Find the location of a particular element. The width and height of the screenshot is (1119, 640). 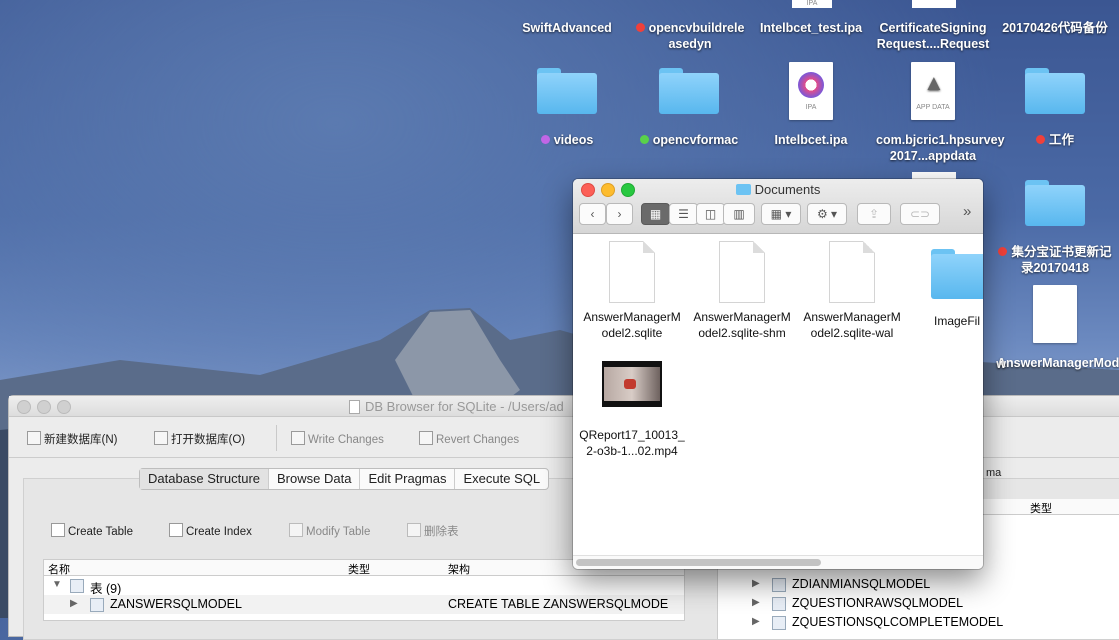

write-changes-label: Write Changes is located at coordinates (346, 440).